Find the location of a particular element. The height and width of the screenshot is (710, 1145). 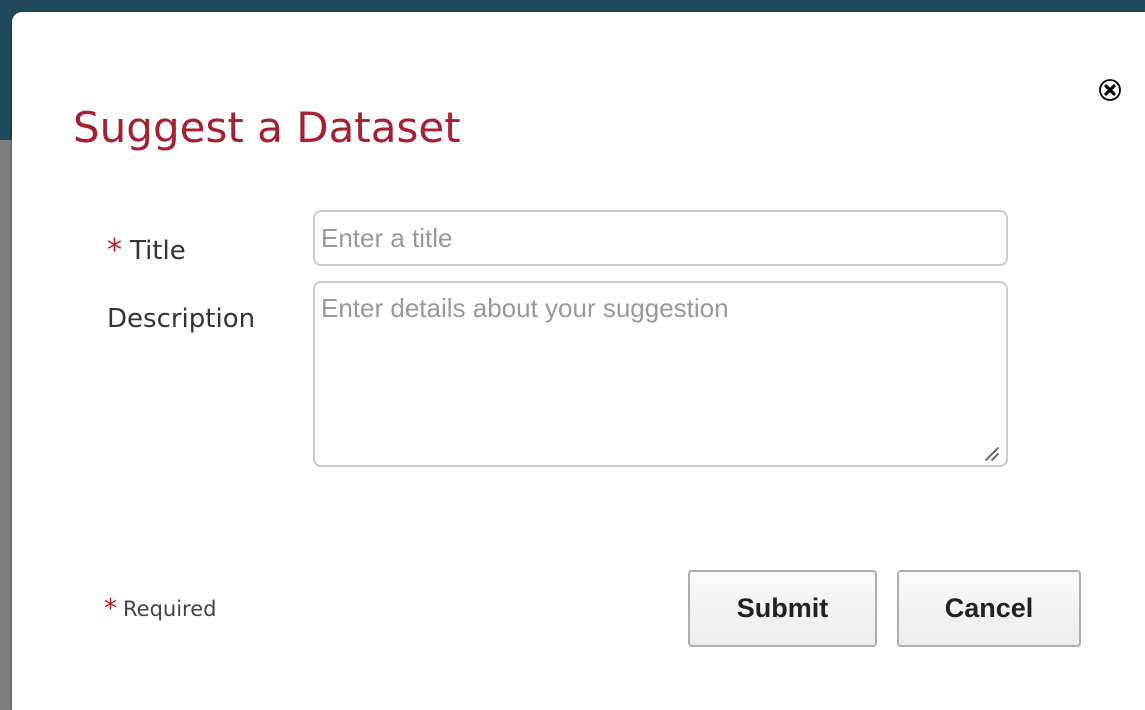

close-icon is located at coordinates (1110, 90).